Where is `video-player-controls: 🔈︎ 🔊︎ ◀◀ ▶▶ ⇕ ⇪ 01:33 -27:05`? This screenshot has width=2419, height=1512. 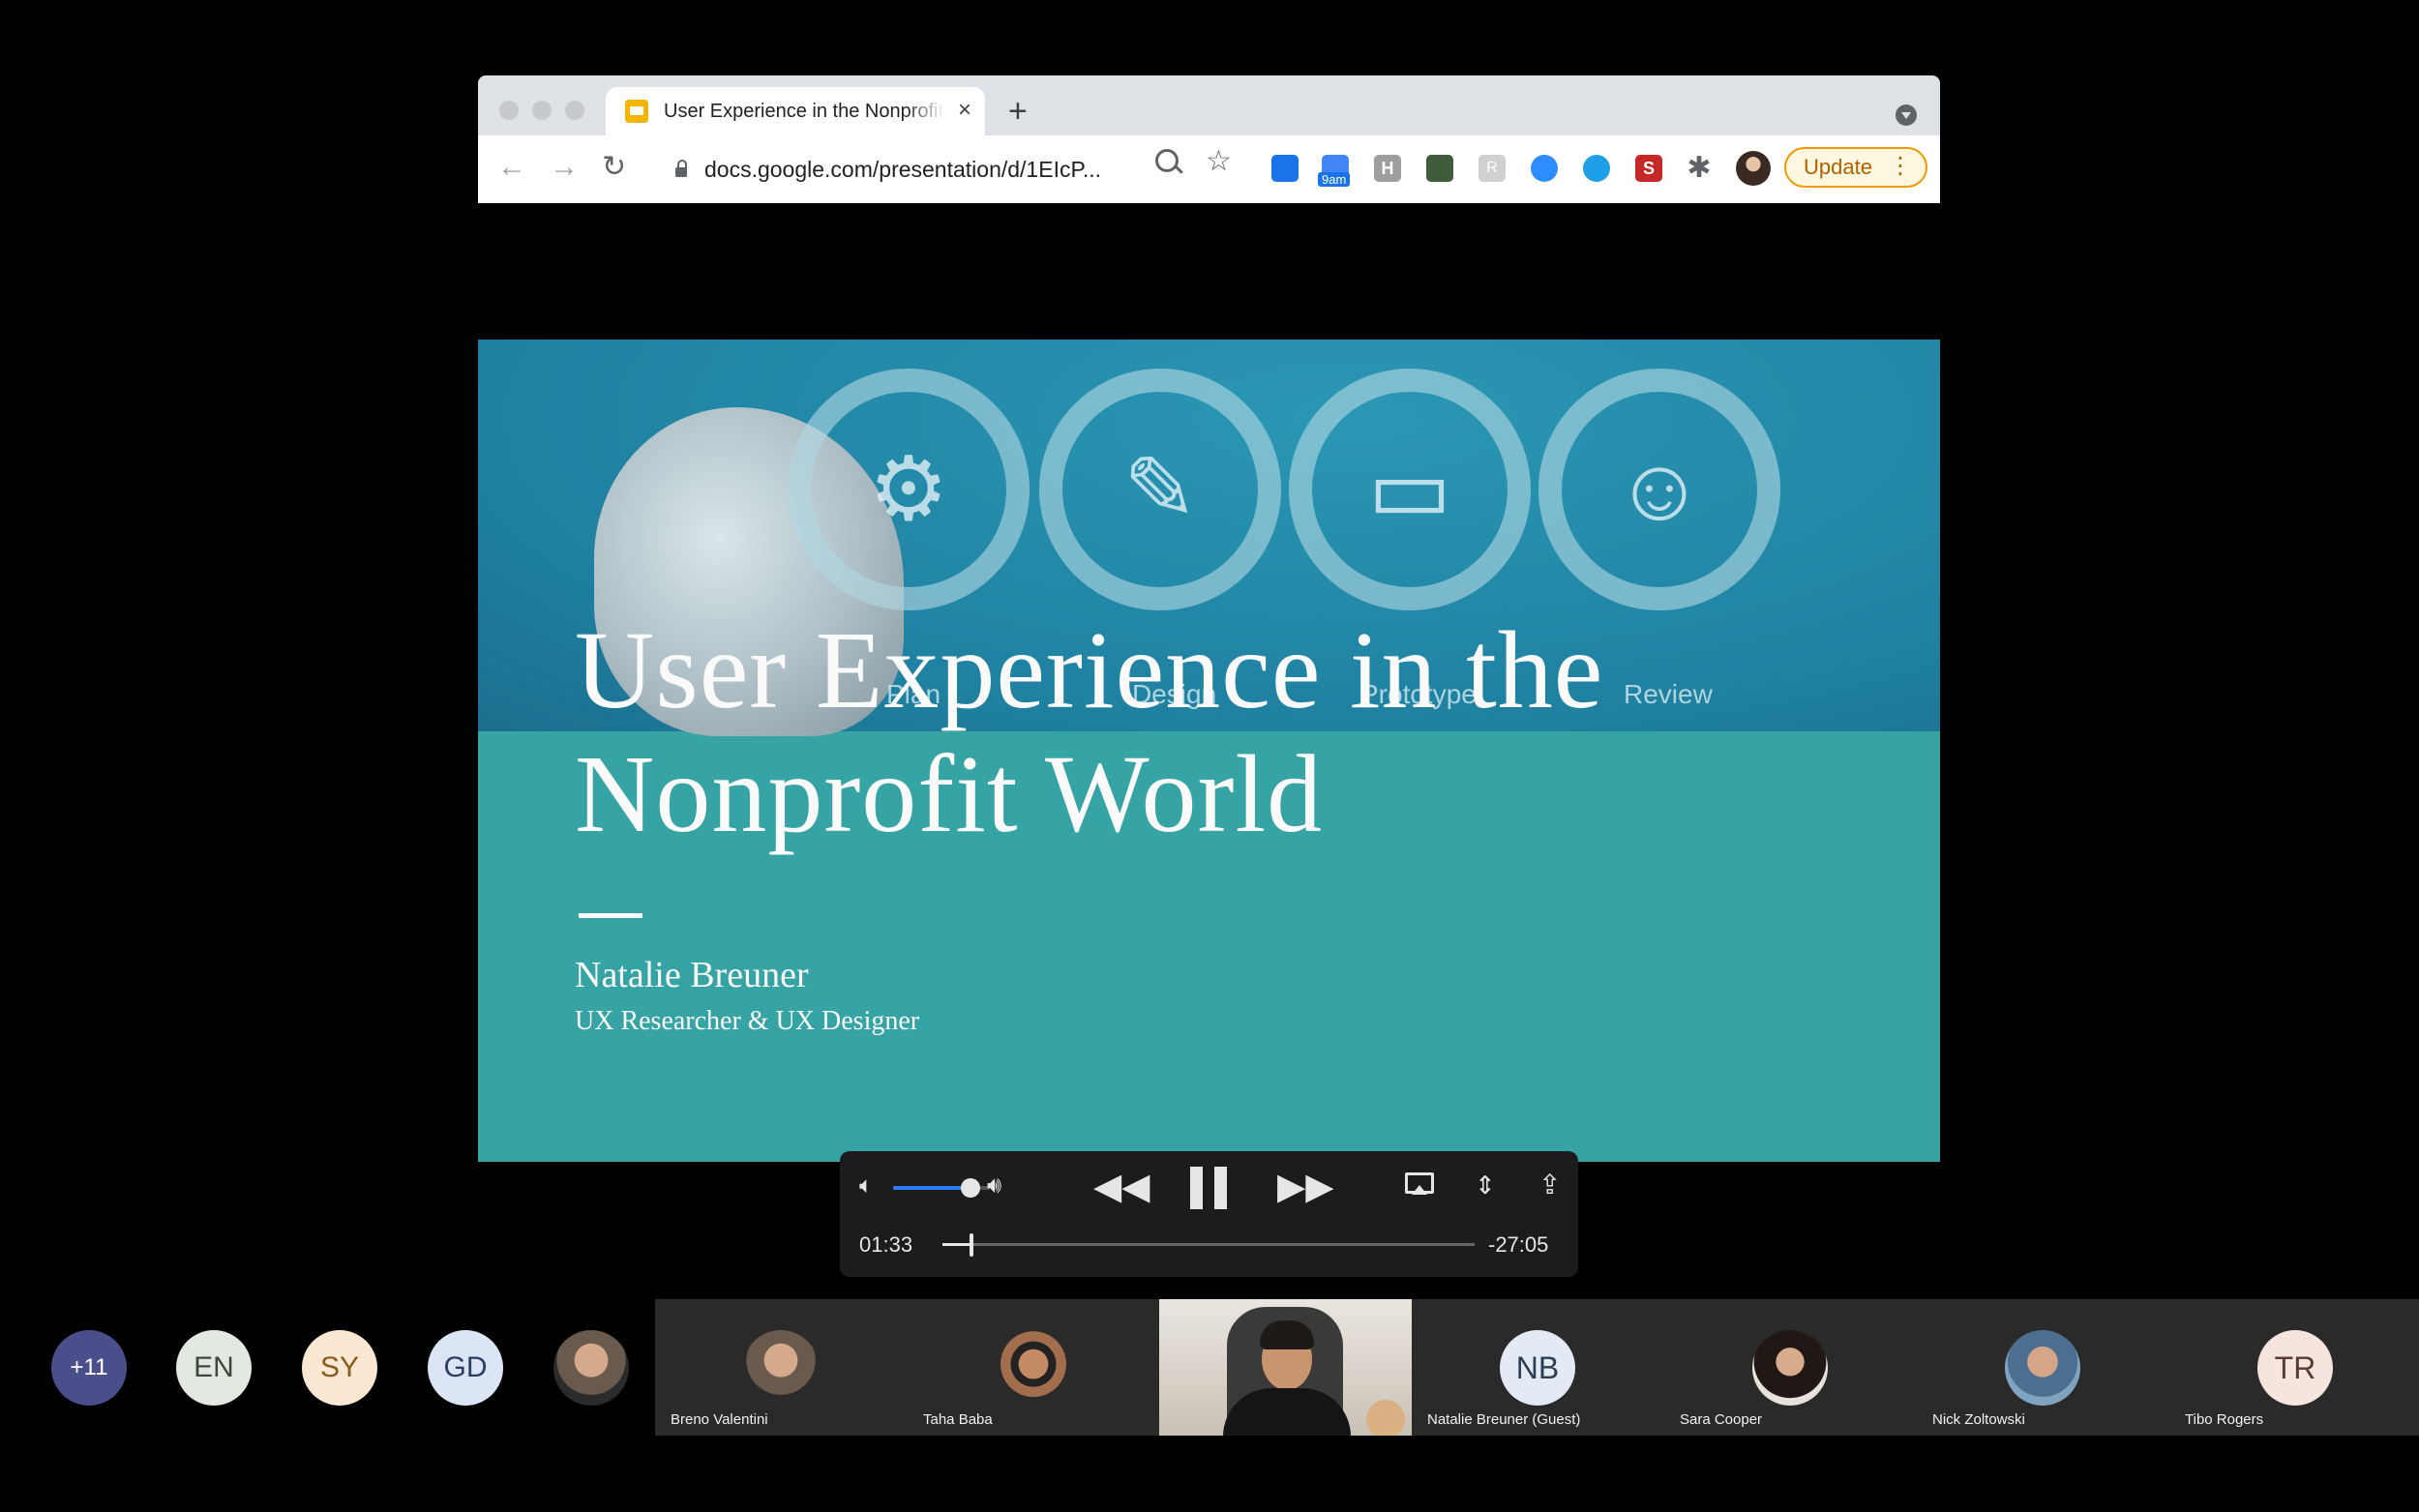
video-player-controls: 🔈︎ 🔊︎ ◀◀ ▶▶ ⇕ ⇪ 01:33 -27:05 is located at coordinates (1209, 1214).